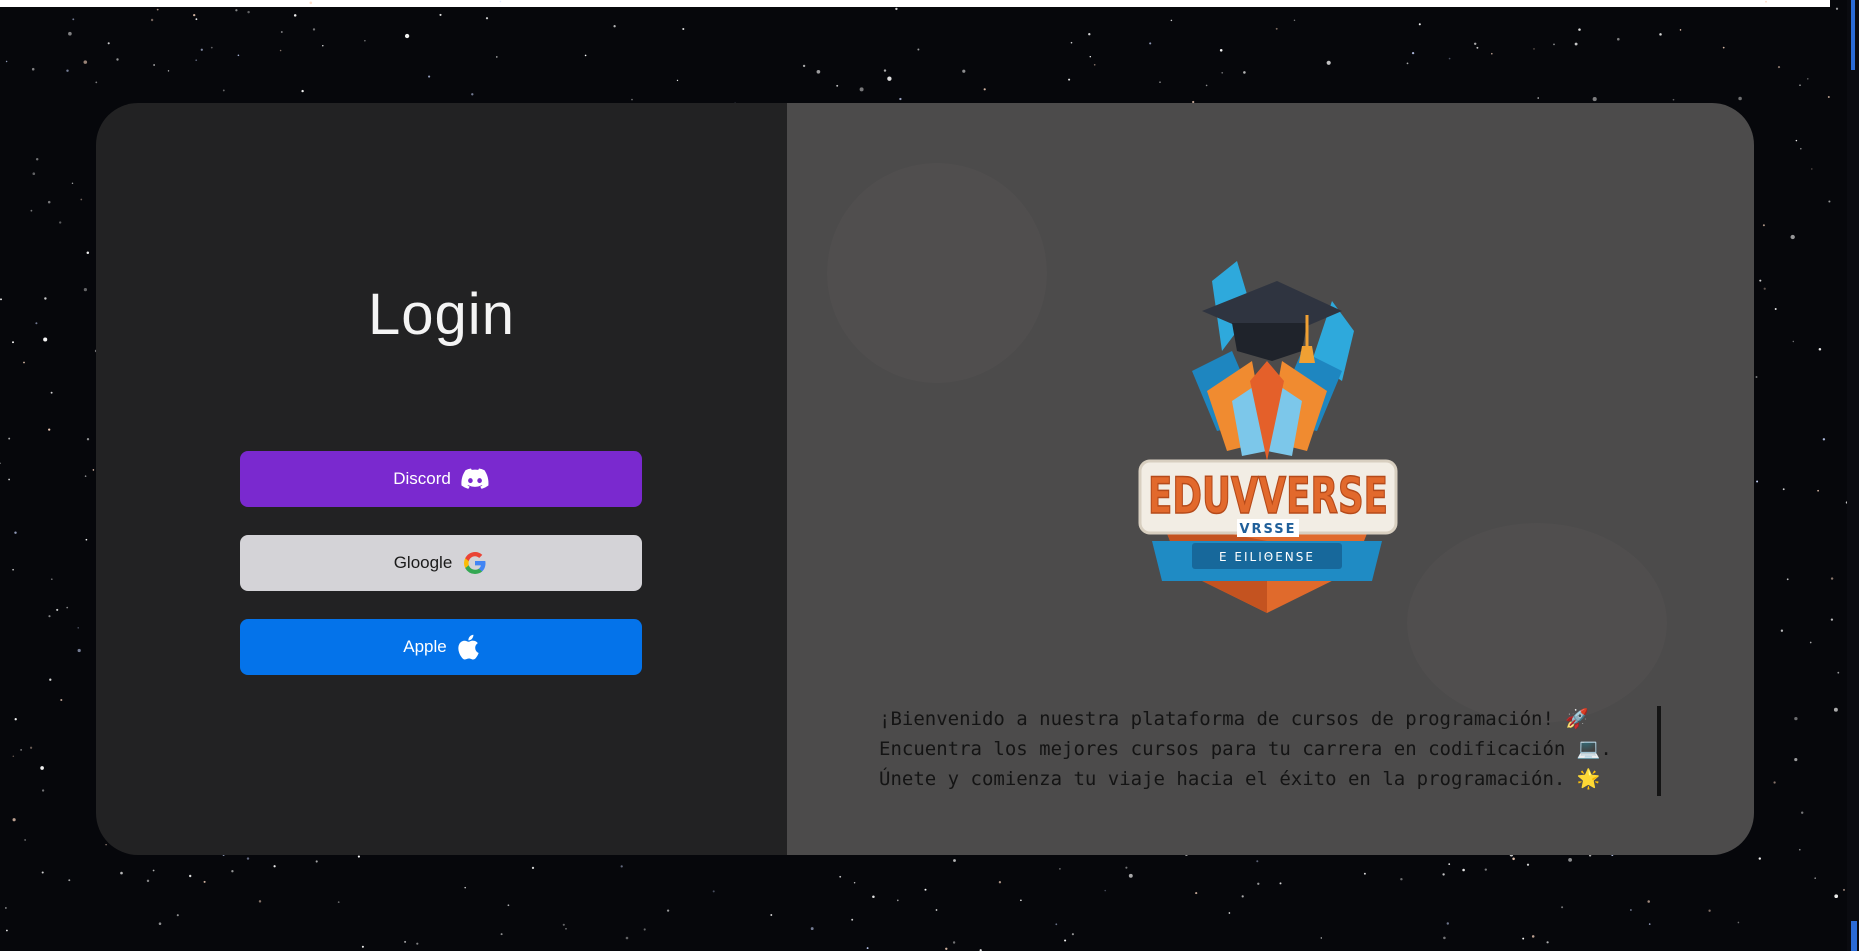  What do you see at coordinates (468, 647) in the screenshot?
I see `apple-icon` at bounding box center [468, 647].